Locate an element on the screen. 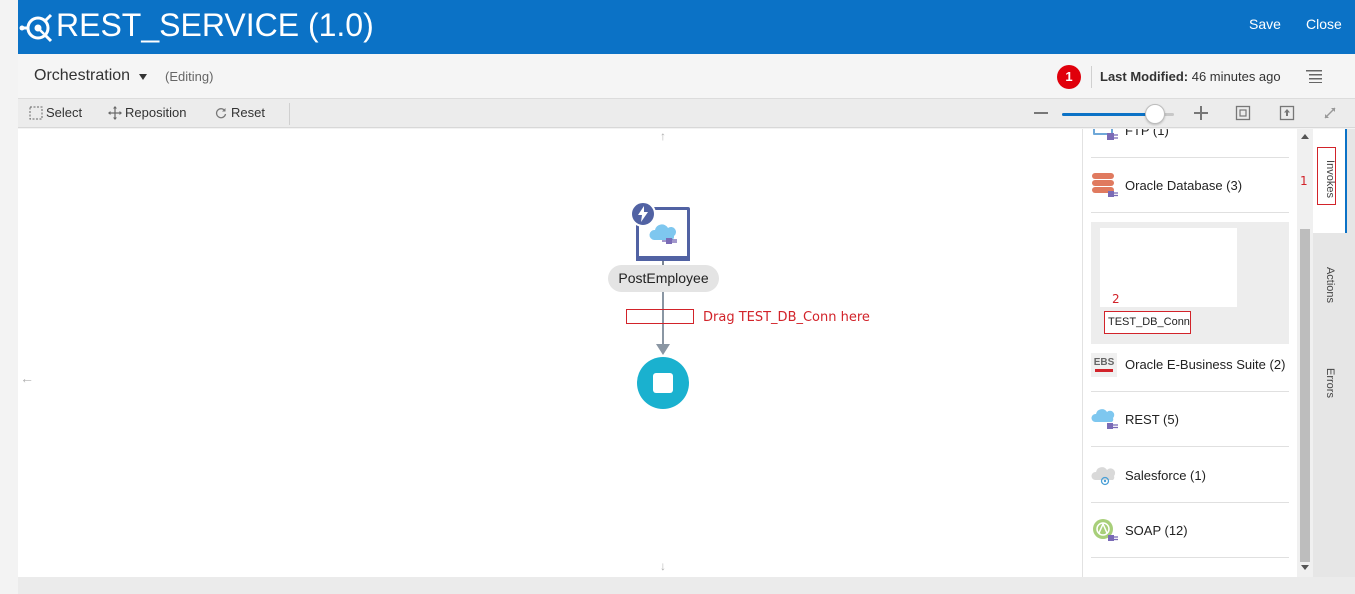 The height and width of the screenshot is (594, 1355). drag-hint-annotation: Drag TEST_DB_Conn here is located at coordinates (786, 317).